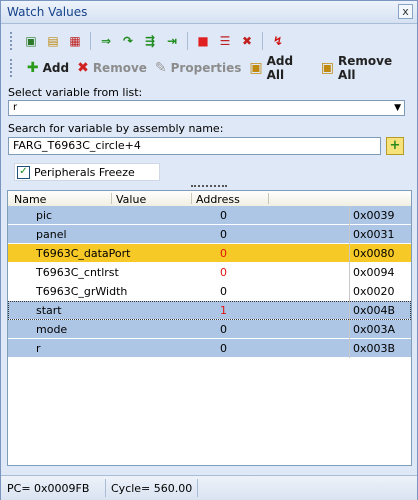  I want to click on plus-icon: ✚, so click(32, 68).